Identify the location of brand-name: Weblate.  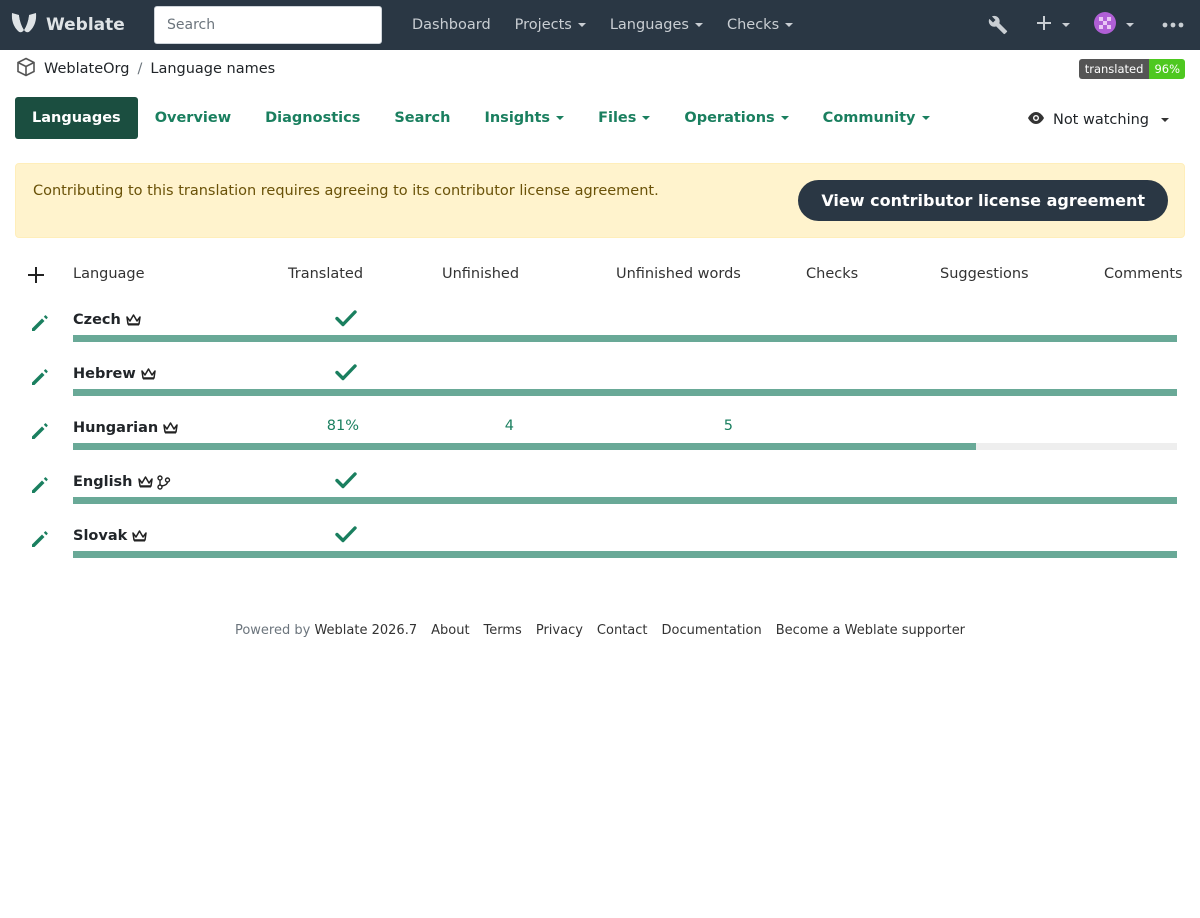
(85, 25).